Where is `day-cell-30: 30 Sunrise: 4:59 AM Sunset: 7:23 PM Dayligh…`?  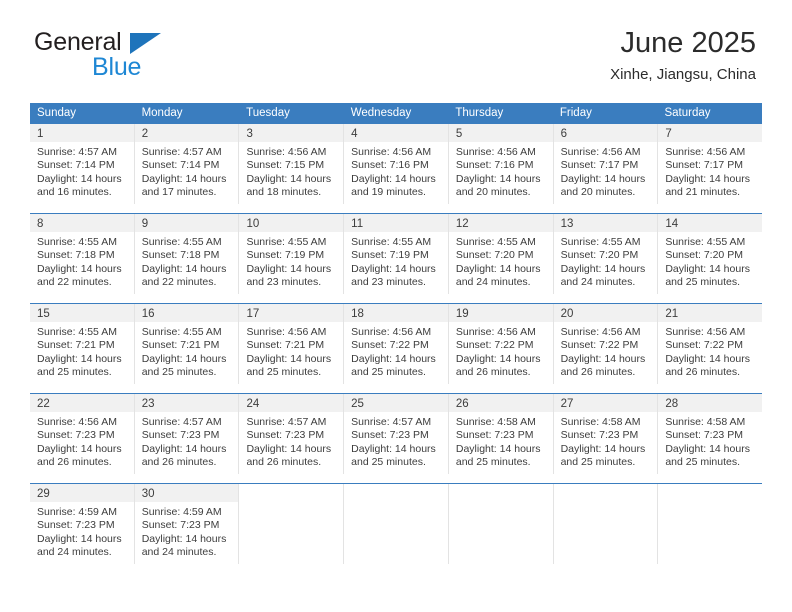 day-cell-30: 30 Sunrise: 4:59 AM Sunset: 7:23 PM Dayligh… is located at coordinates (186, 524).